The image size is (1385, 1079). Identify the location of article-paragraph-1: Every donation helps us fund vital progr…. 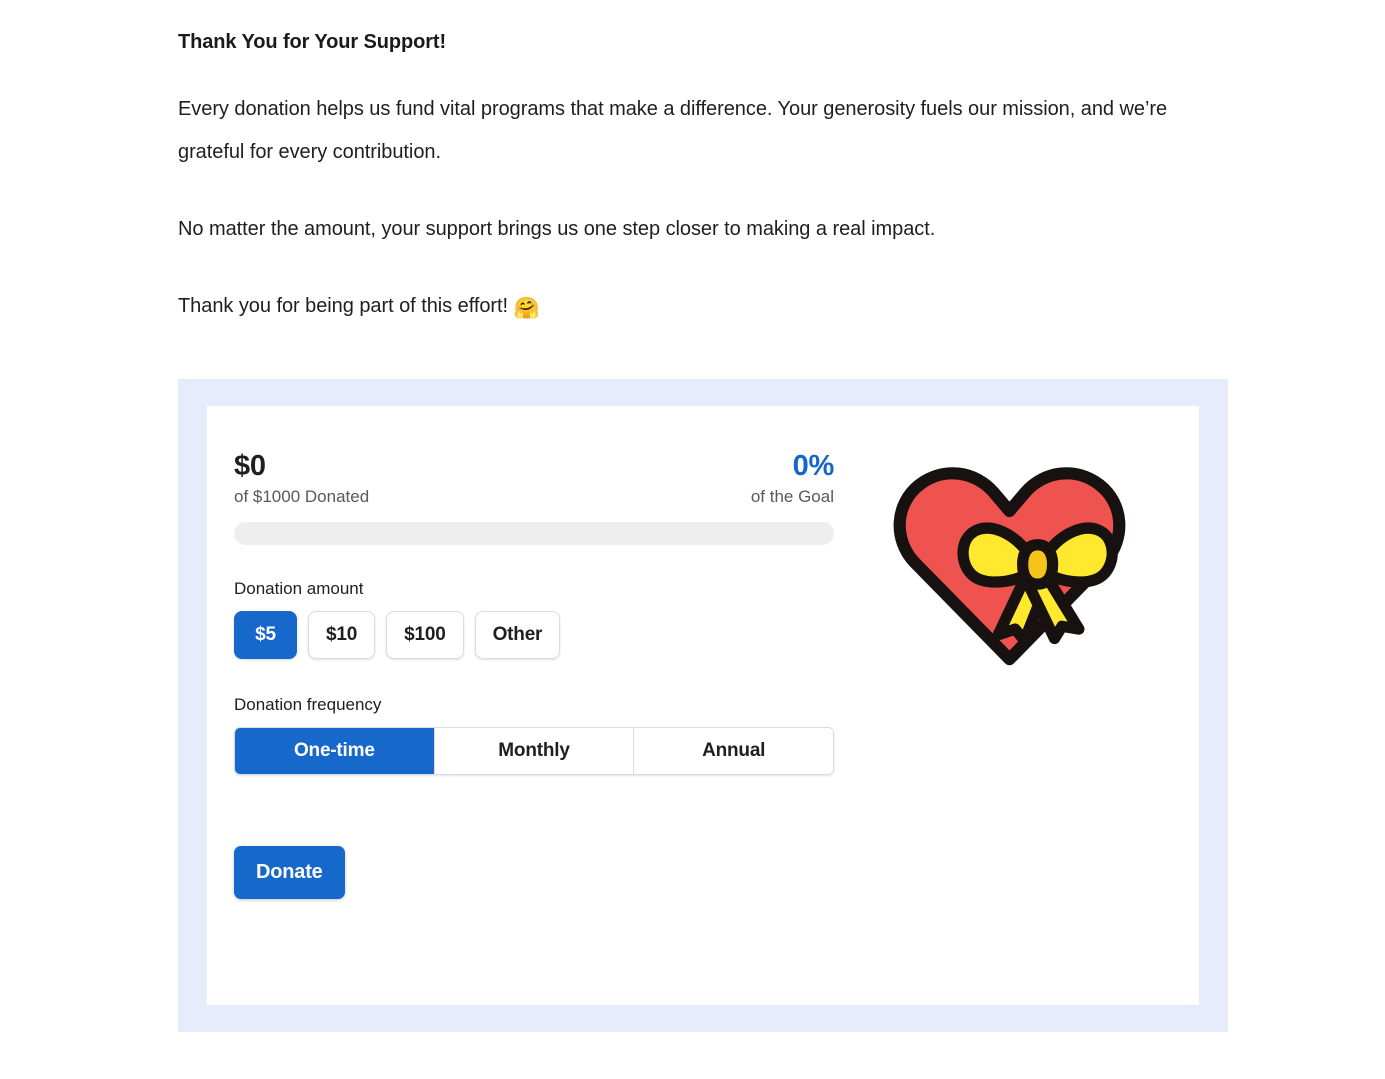
(673, 130).